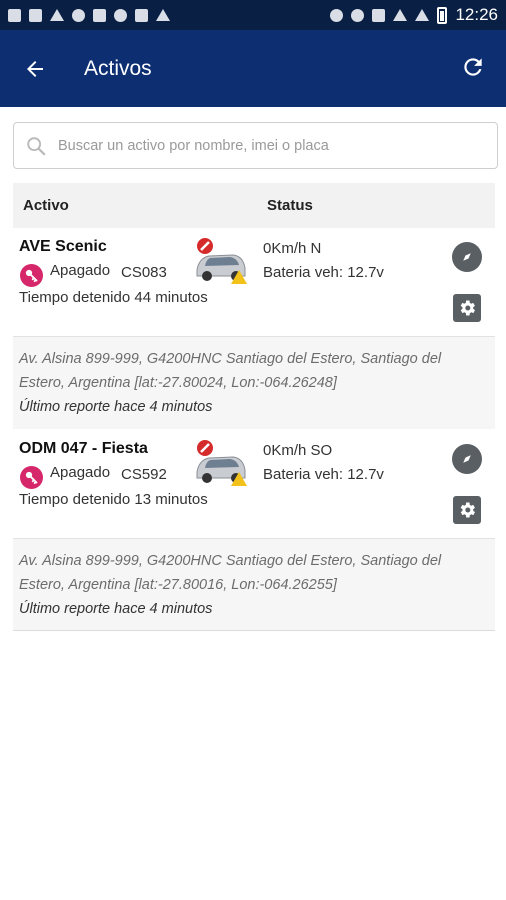 The width and height of the screenshot is (506, 900). I want to click on refresh-button, so click(473, 69).